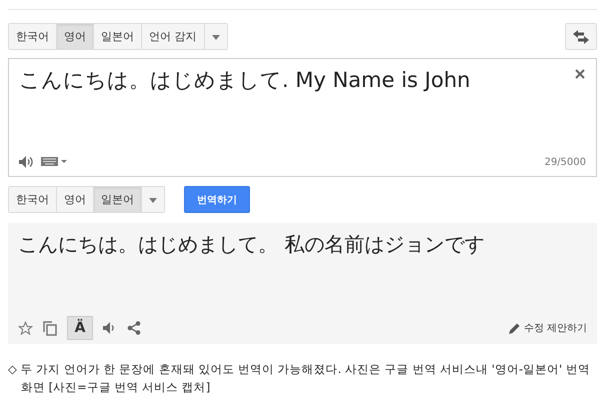 The image size is (600, 404). I want to click on swap-icon, so click(581, 37).